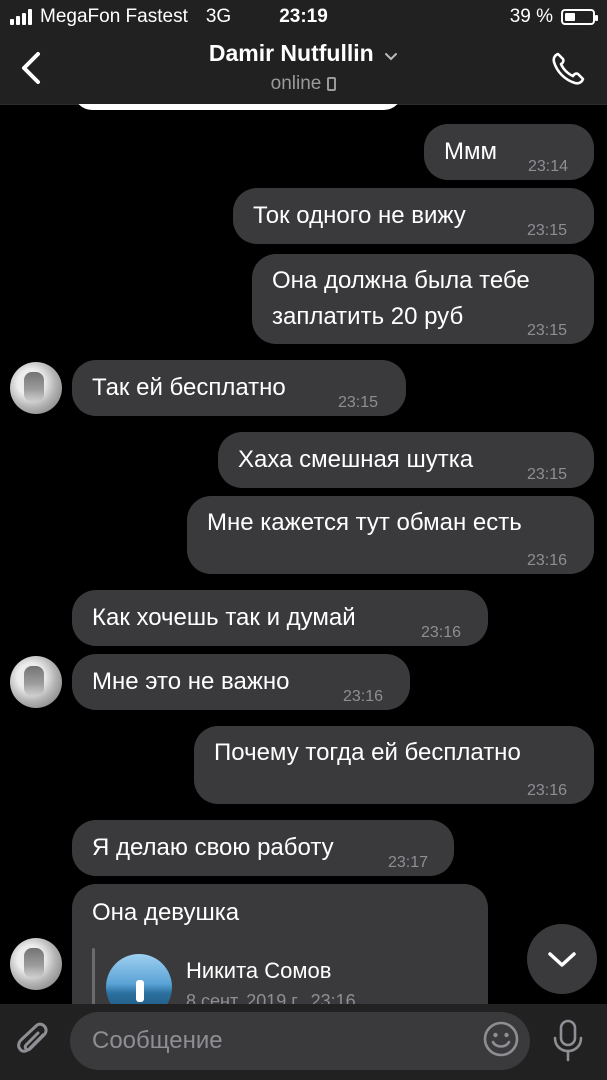 This screenshot has width=607, height=1080. What do you see at coordinates (213, 847) in the screenshot?
I see `message-text: Я делаю свою работу` at bounding box center [213, 847].